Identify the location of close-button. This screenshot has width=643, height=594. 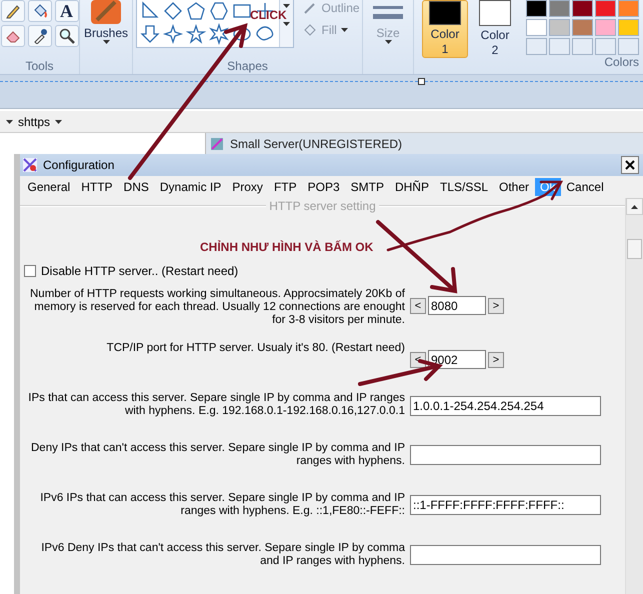
(630, 165).